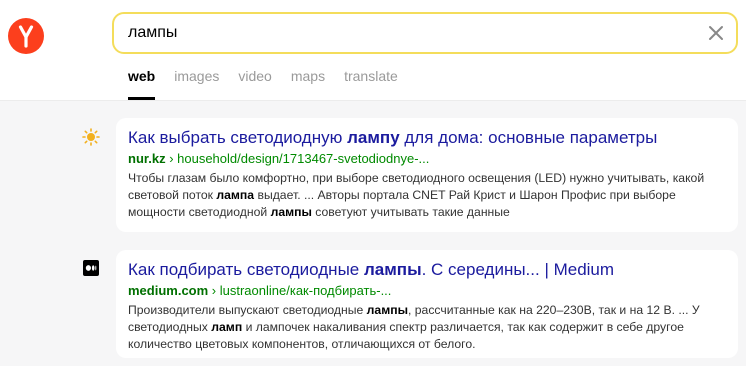 Image resolution: width=746 pixels, height=366 pixels. I want to click on tab-maps: maps, so click(308, 84).